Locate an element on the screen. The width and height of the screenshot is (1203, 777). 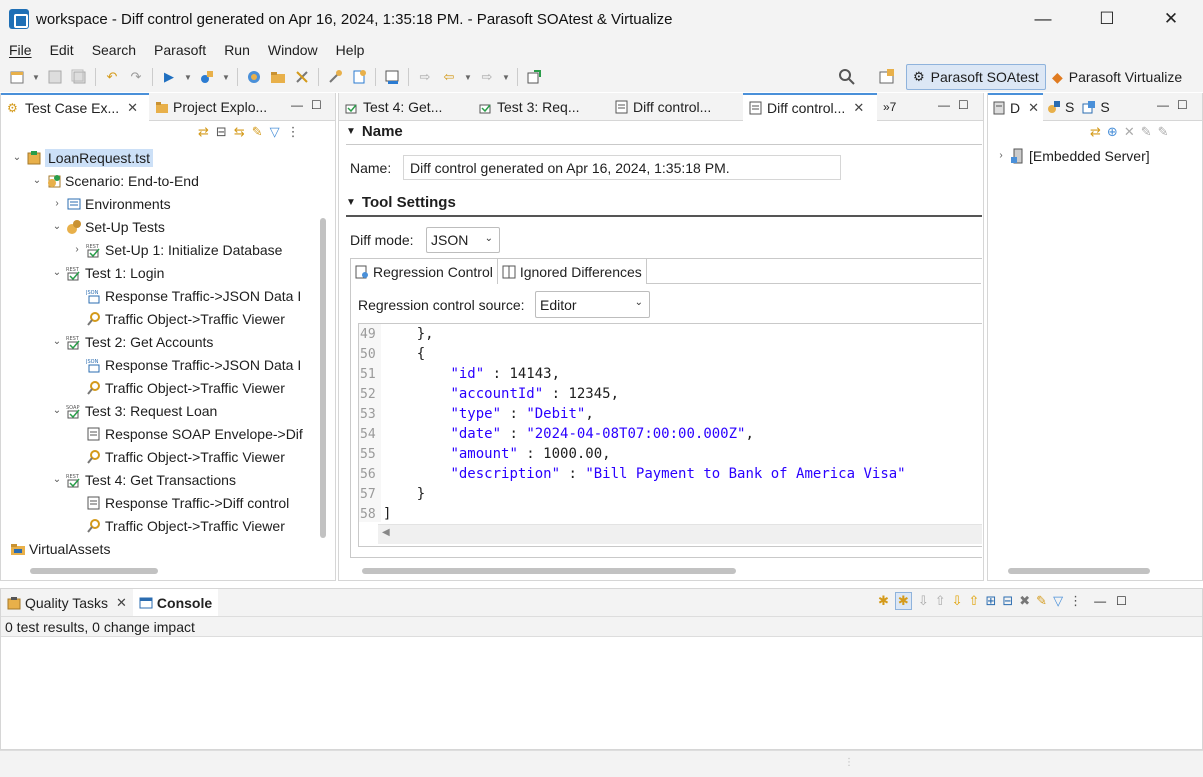
perspective-soatest: ⚙ Parasoft SOAtest is located at coordinates (976, 77).